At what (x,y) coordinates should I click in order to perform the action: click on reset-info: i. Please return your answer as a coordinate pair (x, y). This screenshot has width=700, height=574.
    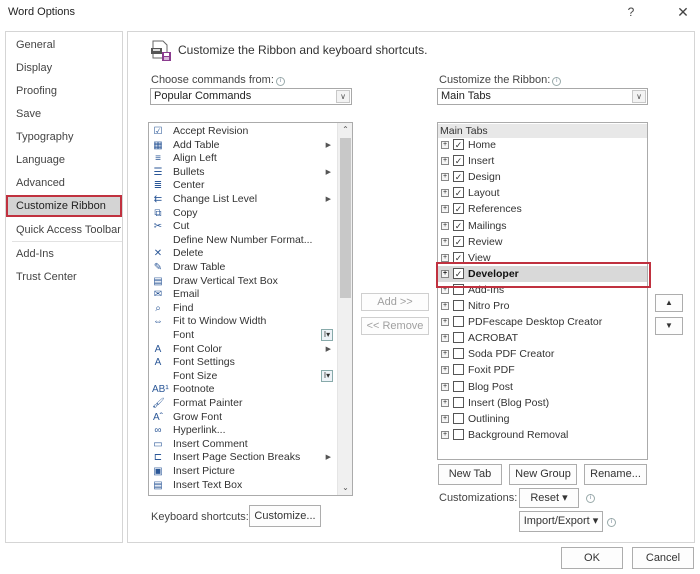
    Looking at the image, I should click on (589, 497).